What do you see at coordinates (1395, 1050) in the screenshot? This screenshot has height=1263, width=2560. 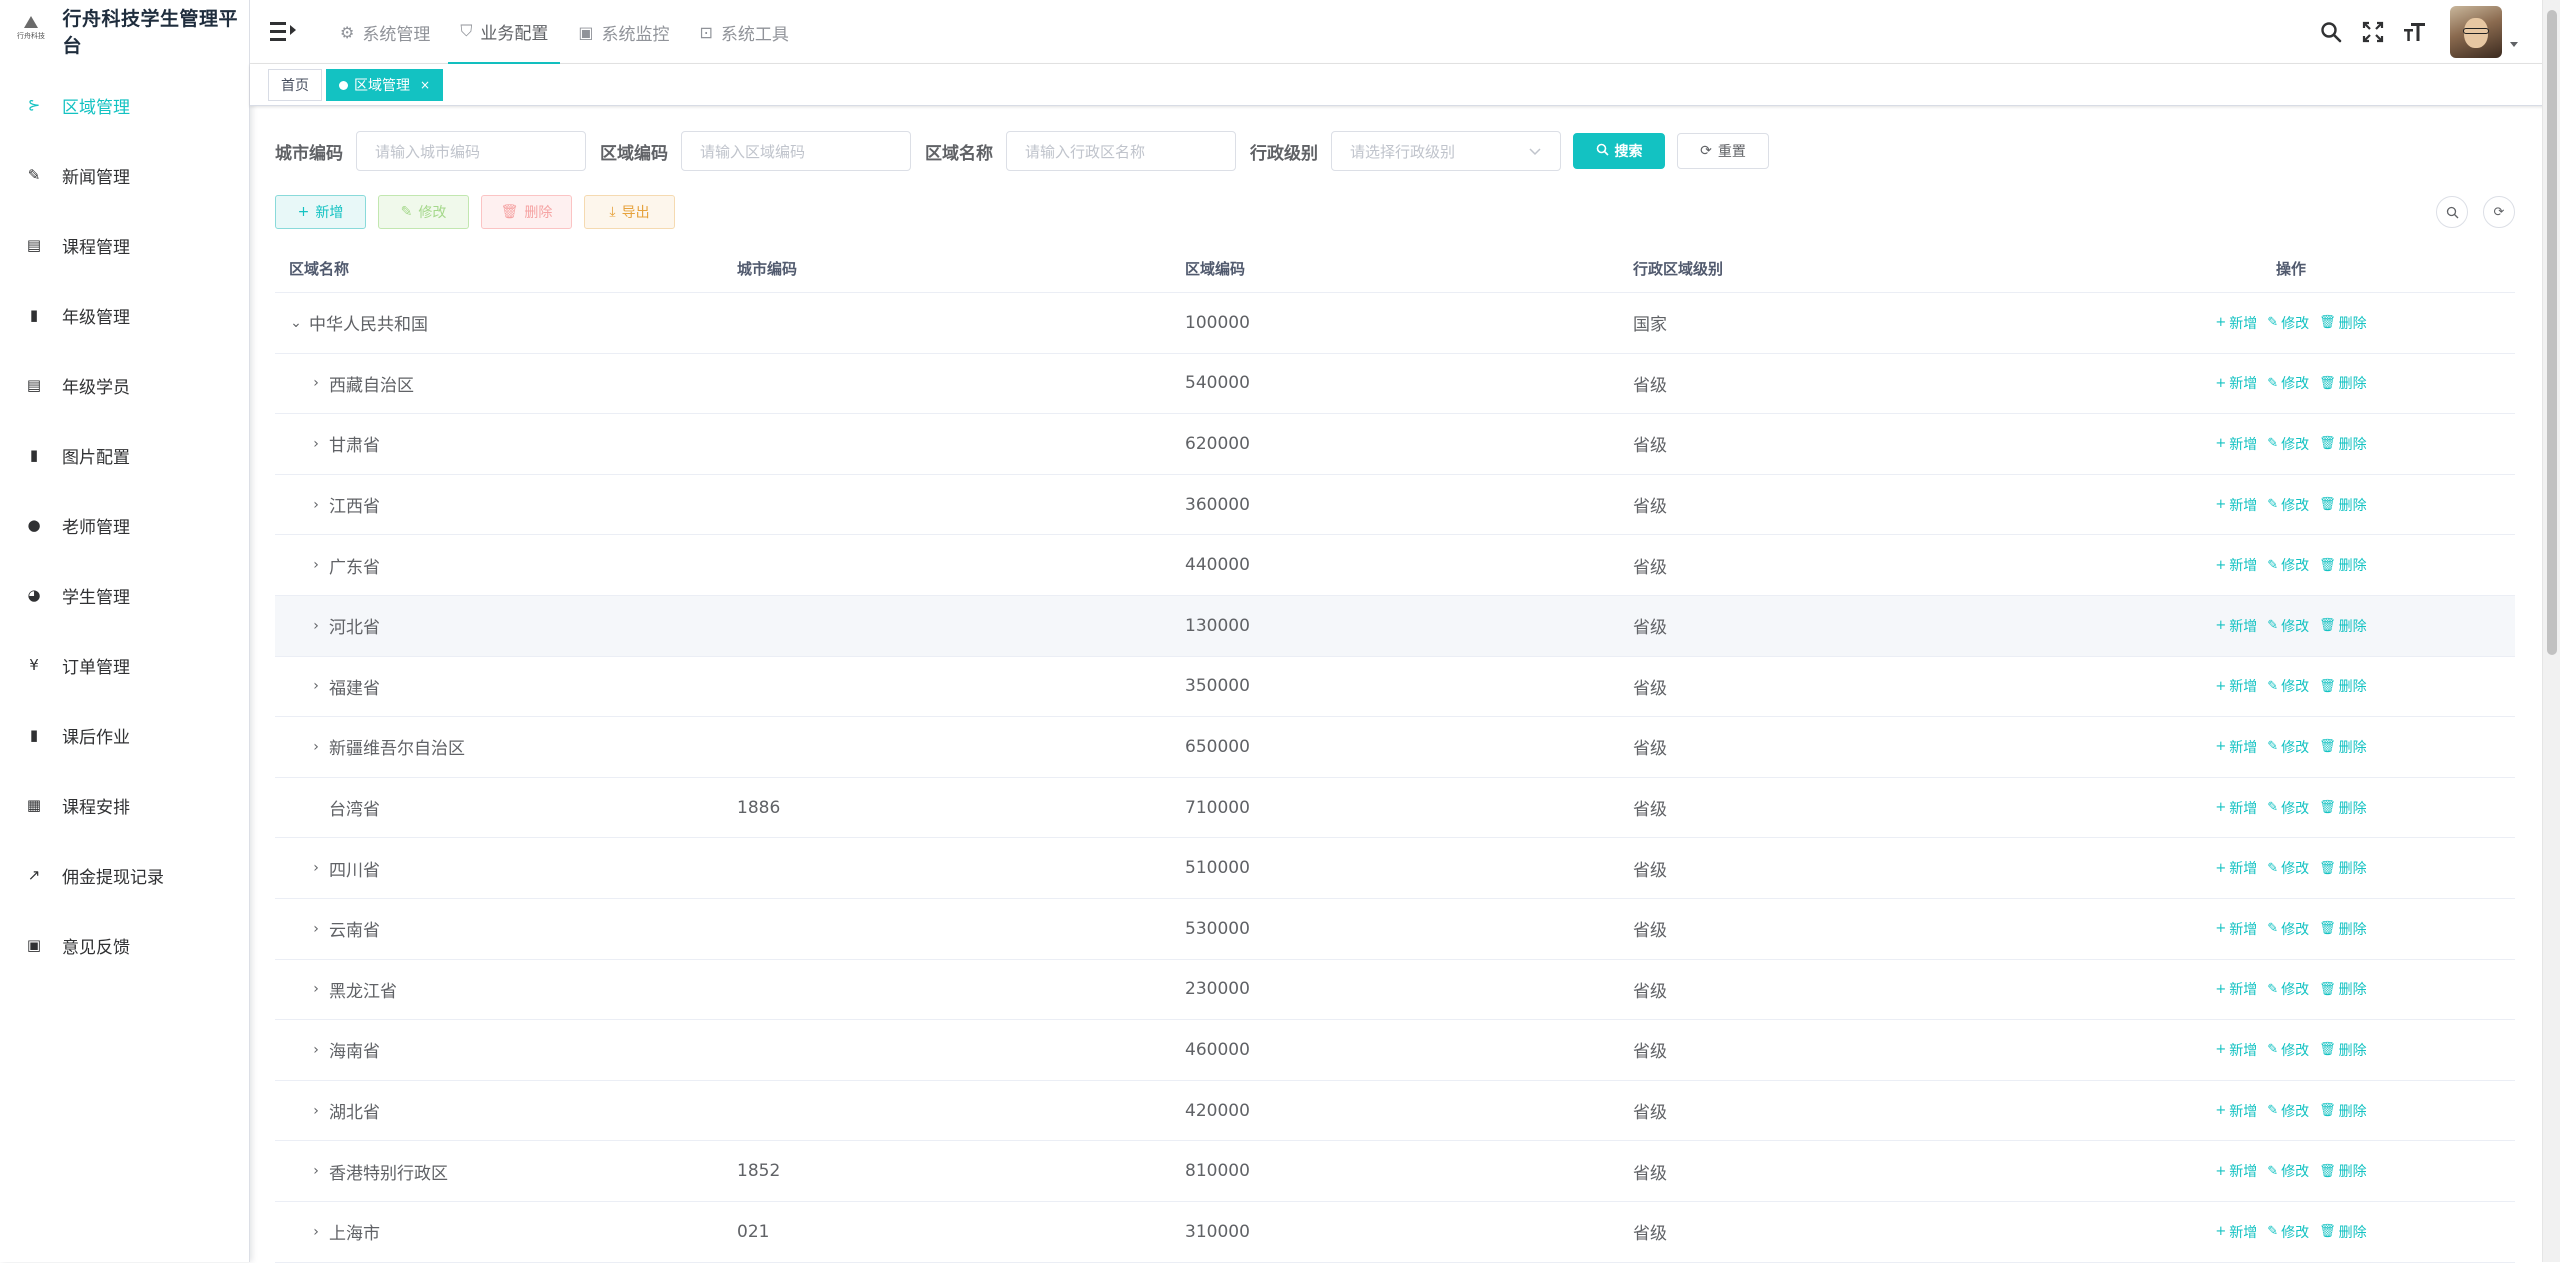 I see `table-row: › 海南省 460000 省级 + 新增 ✎ 修改 🗑 删除` at bounding box center [1395, 1050].